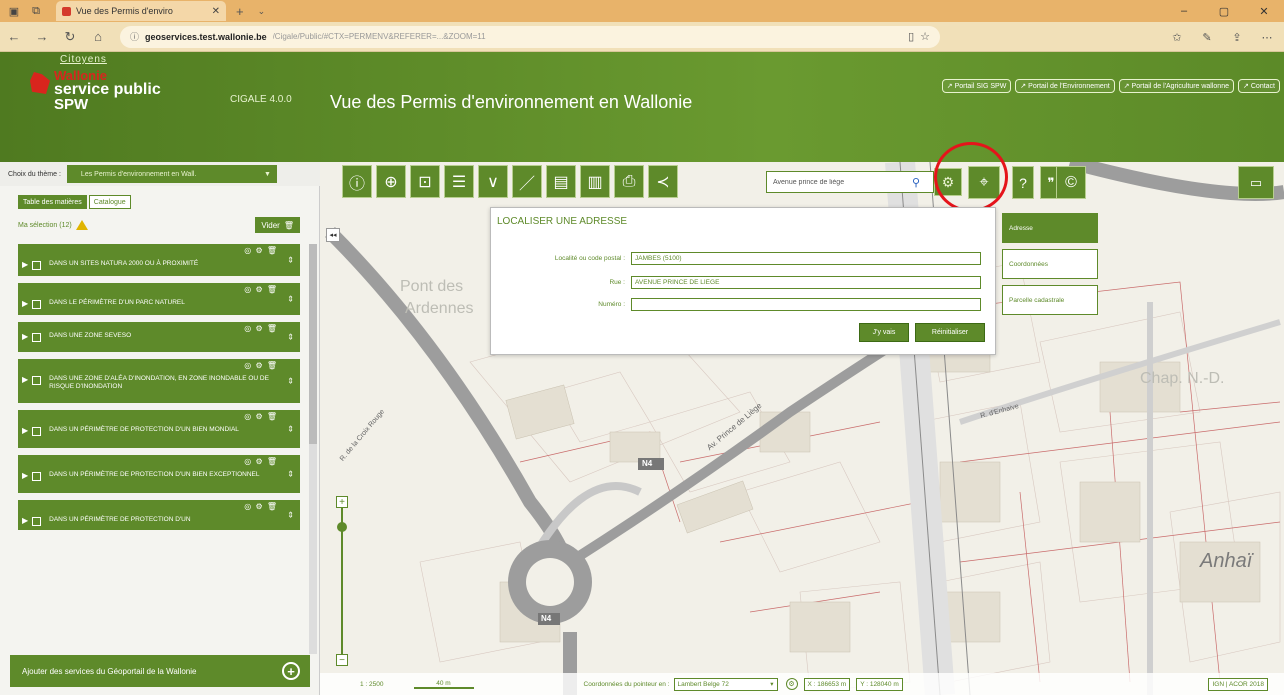 The width and height of the screenshot is (1284, 695). I want to click on back-icon: ←, so click(14, 36).